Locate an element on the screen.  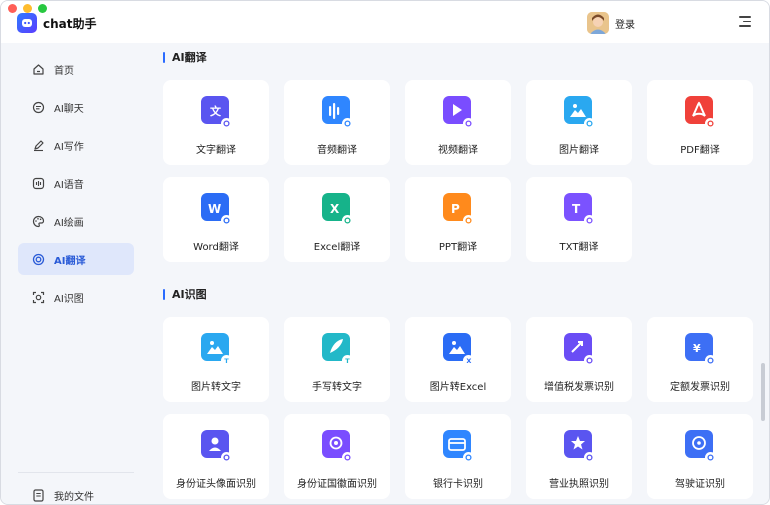
app-title: chat助手 is located at coordinates (70, 24).